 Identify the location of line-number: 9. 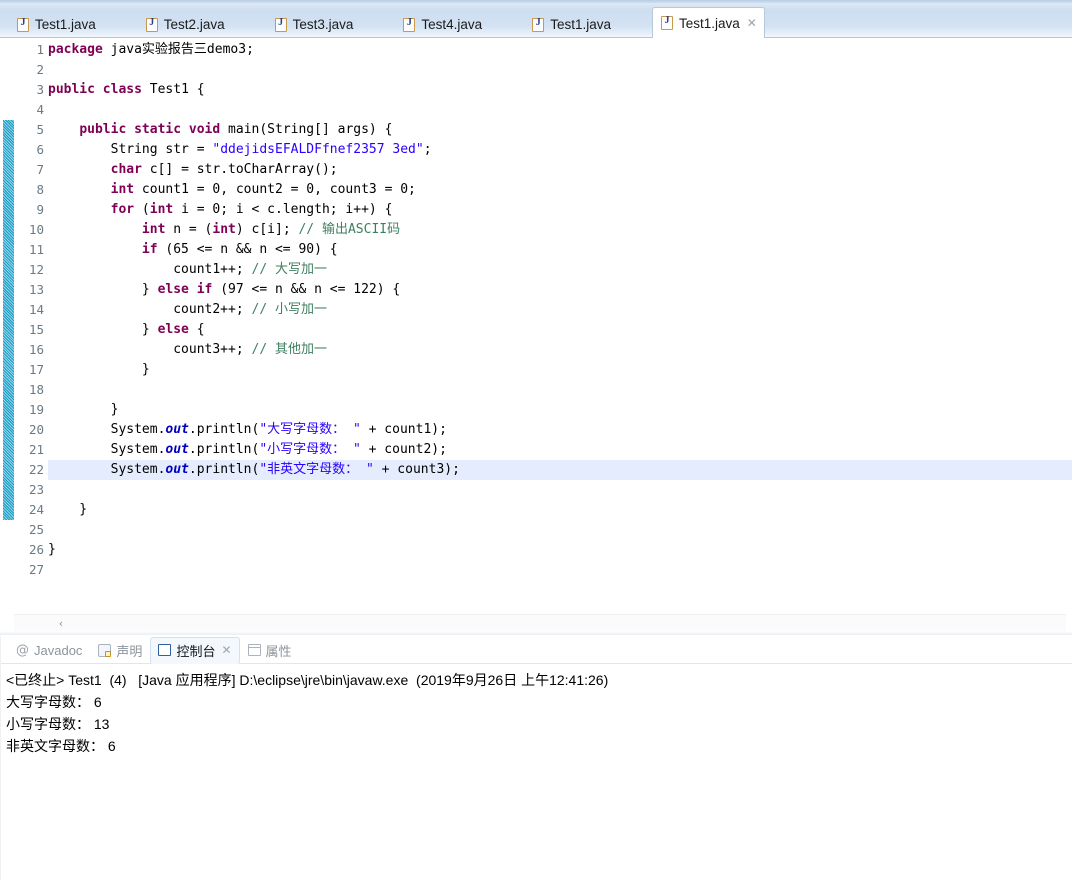
(40, 209).